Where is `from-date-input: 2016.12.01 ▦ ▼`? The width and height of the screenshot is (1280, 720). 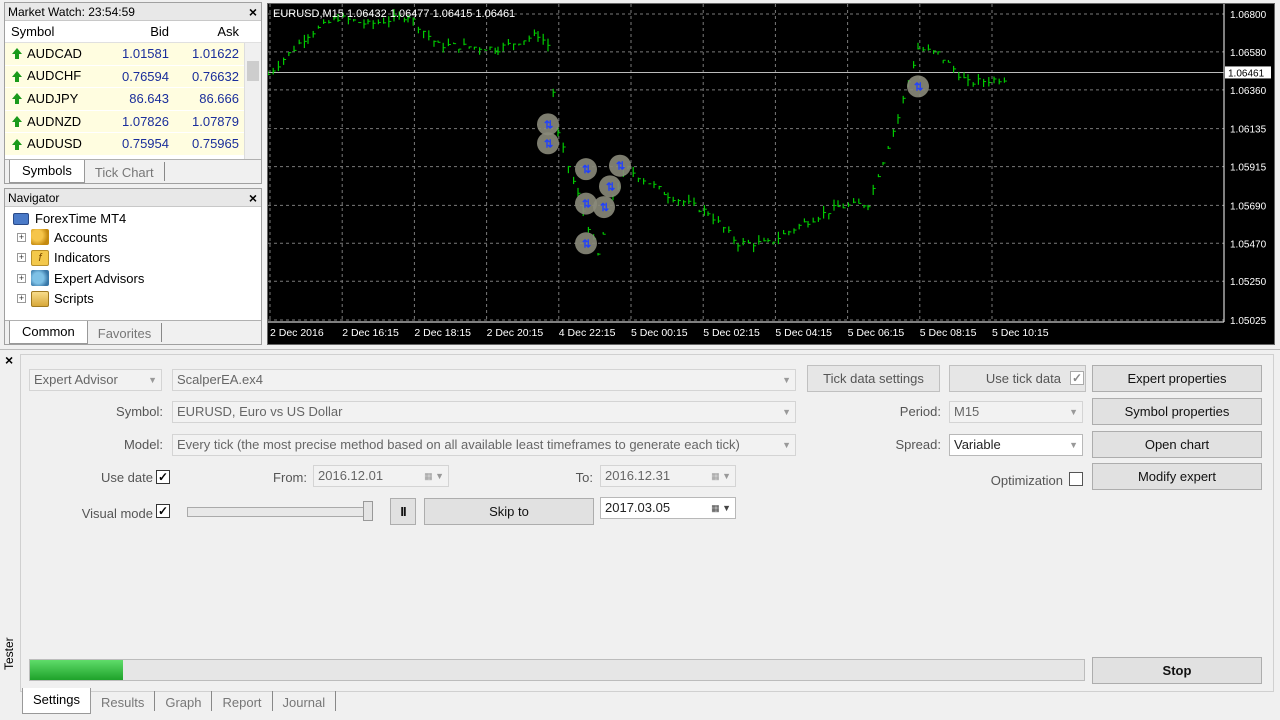
from-date-input: 2016.12.01 ▦ ▼ is located at coordinates (381, 476).